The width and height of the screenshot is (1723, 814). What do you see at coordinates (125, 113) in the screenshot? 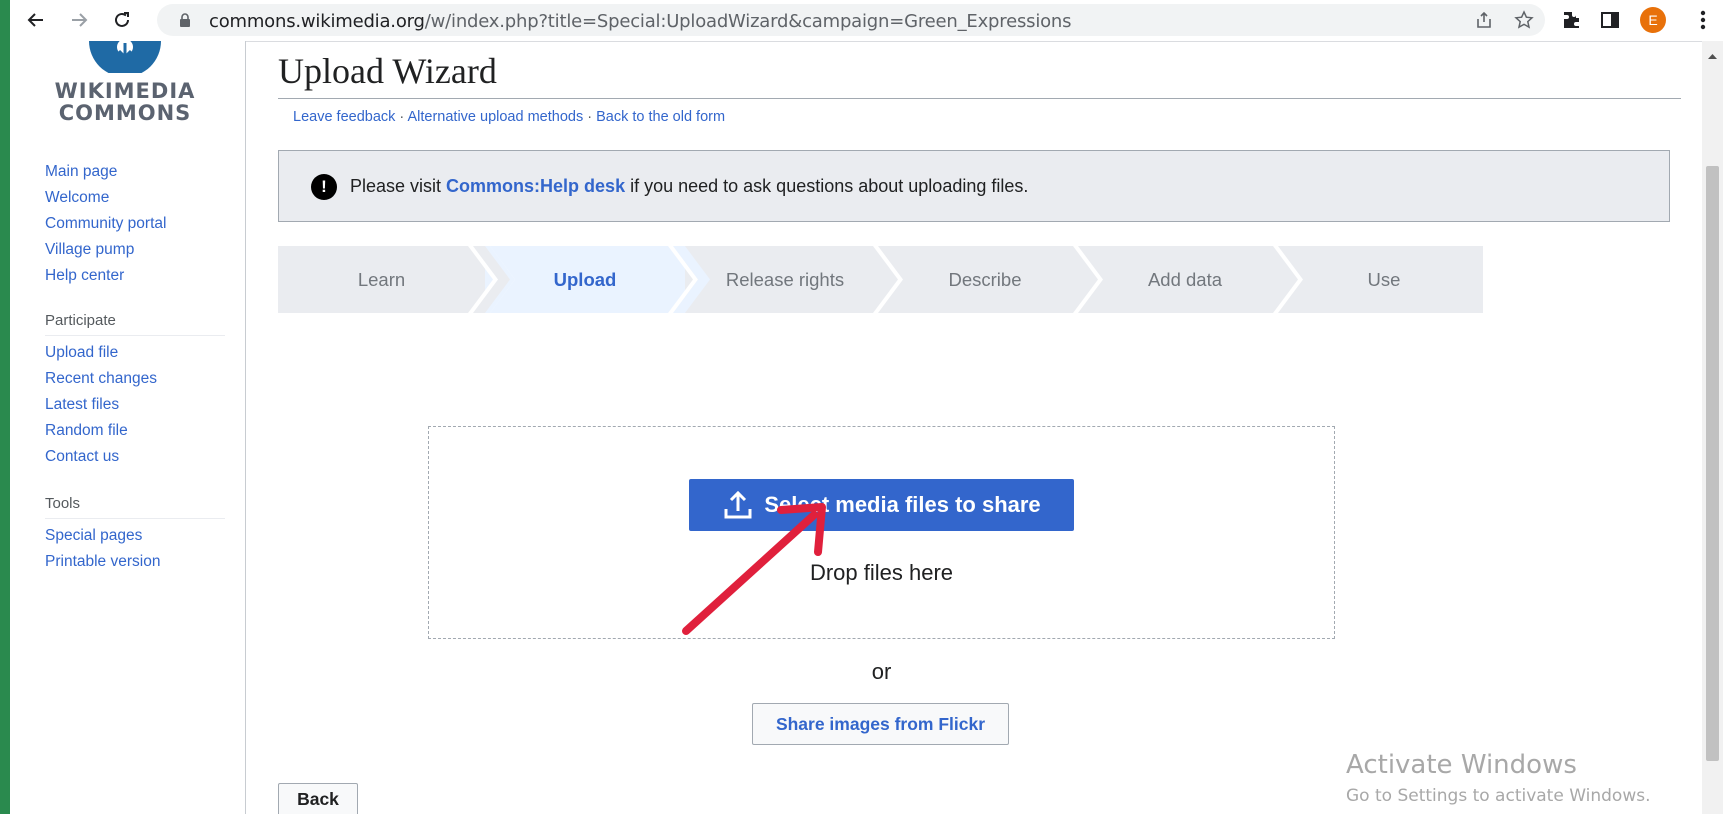
I see `logo-text-line2: COMMONS` at bounding box center [125, 113].